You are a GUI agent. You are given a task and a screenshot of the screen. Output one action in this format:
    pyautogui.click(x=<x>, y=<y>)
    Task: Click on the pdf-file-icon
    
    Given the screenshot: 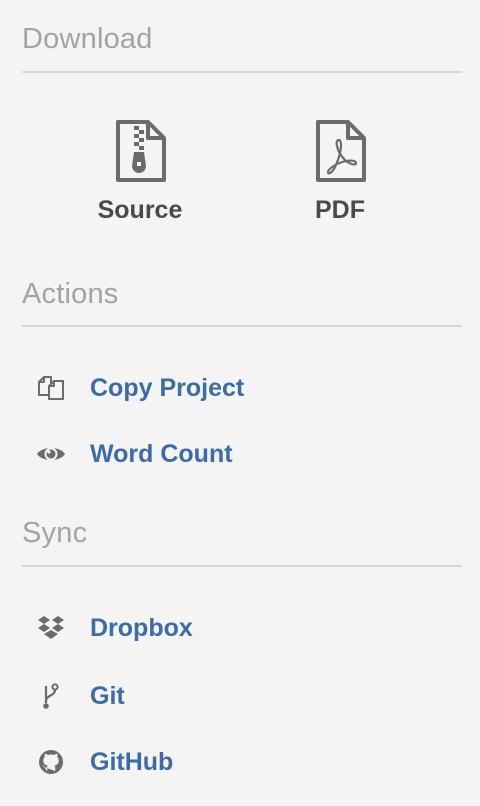 What is the action you would take?
    pyautogui.click(x=341, y=151)
    